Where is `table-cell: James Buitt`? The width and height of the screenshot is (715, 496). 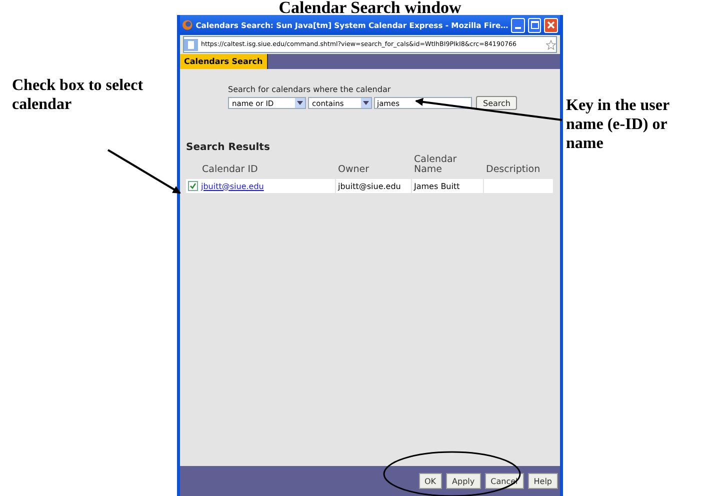 table-cell: James Buitt is located at coordinates (447, 186).